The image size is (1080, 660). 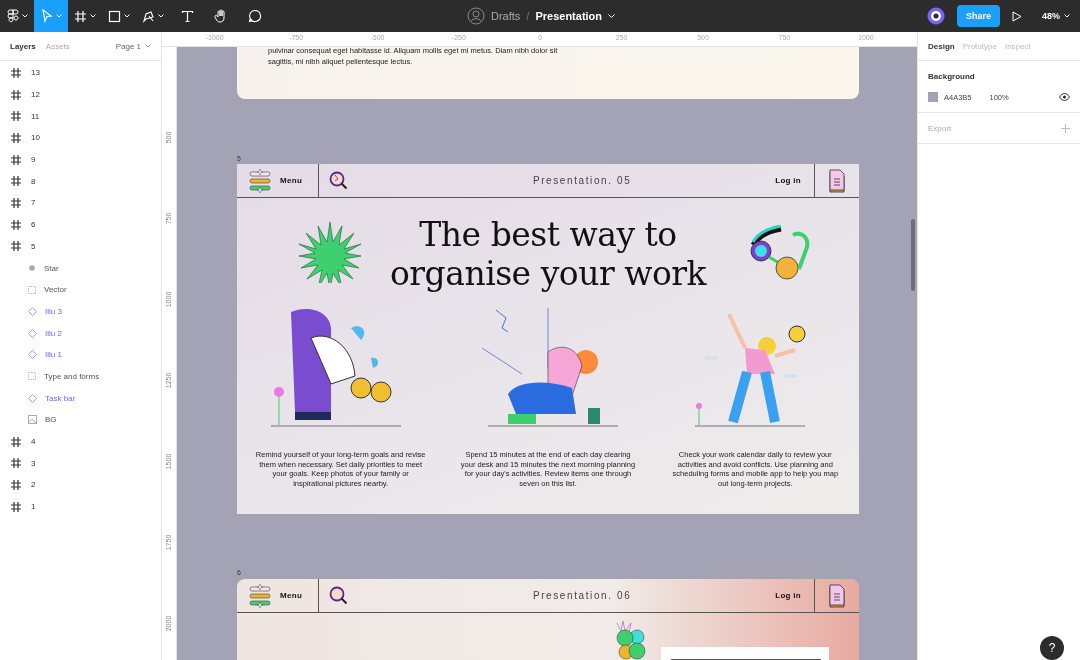 I want to click on page-selector: Page 1, so click(x=128, y=46).